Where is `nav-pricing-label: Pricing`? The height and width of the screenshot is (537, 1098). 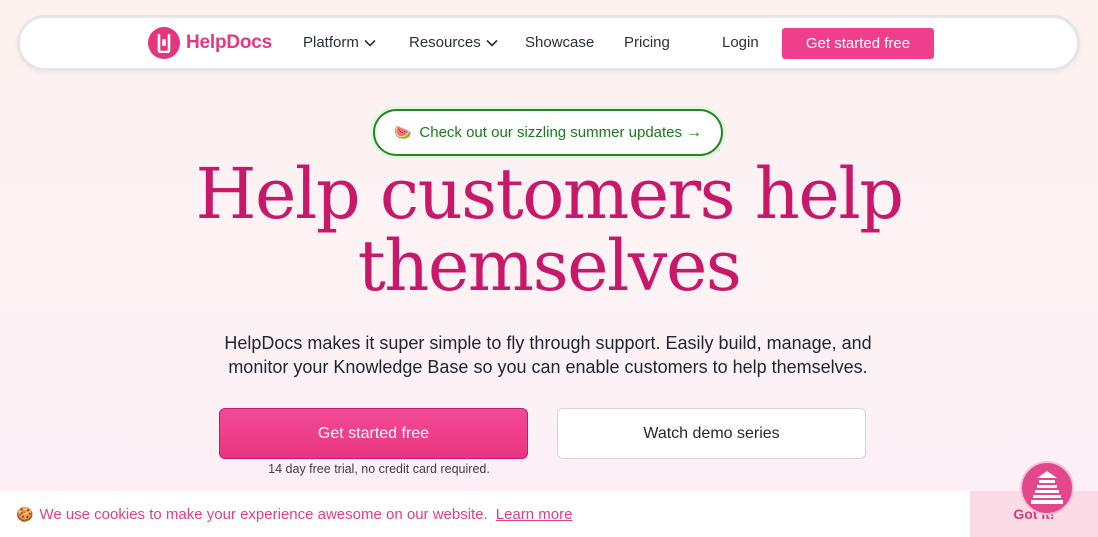 nav-pricing-label: Pricing is located at coordinates (647, 42).